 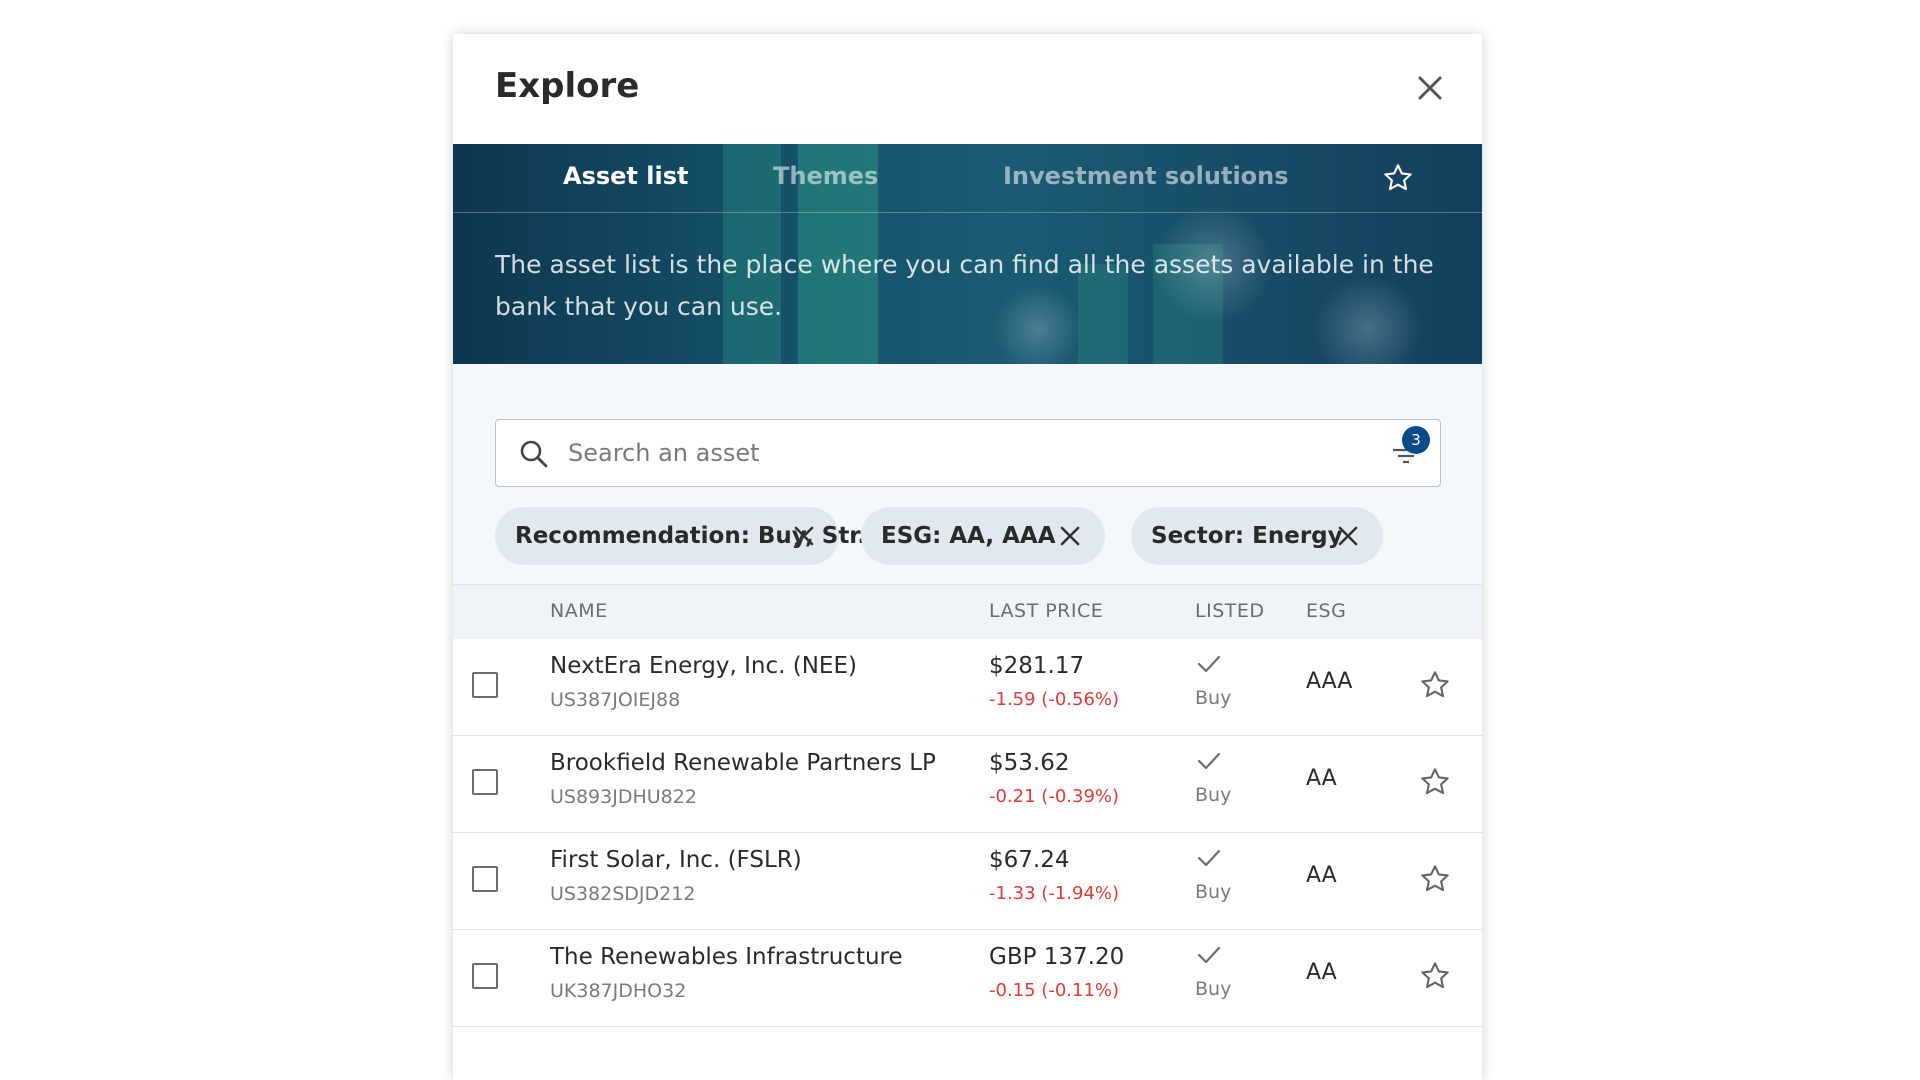 What do you see at coordinates (967, 89) in the screenshot?
I see `dialog-header: Explore` at bounding box center [967, 89].